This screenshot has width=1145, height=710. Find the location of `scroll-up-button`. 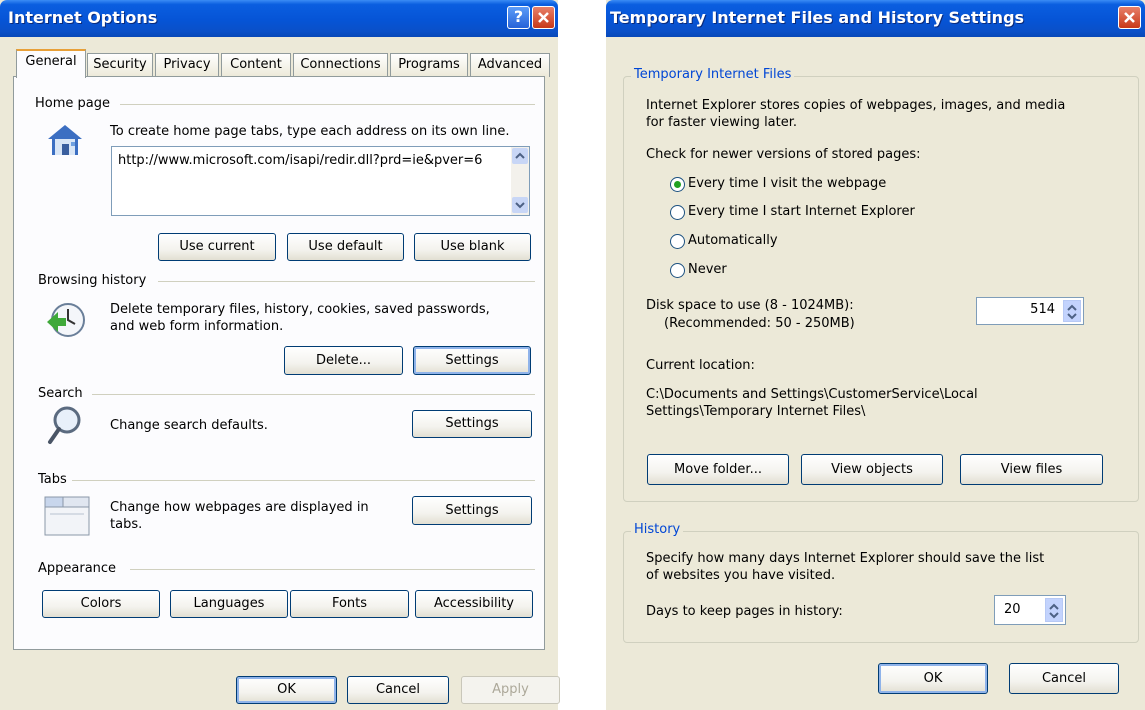

scroll-up-button is located at coordinates (520, 156).